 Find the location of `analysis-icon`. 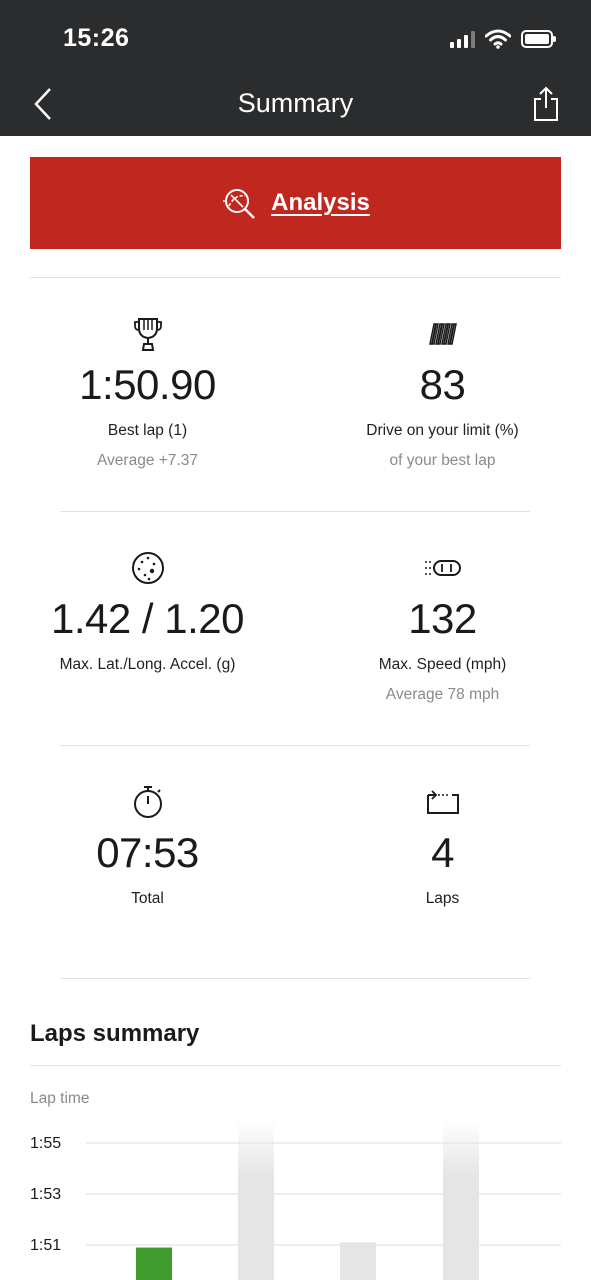

analysis-icon is located at coordinates (239, 204).